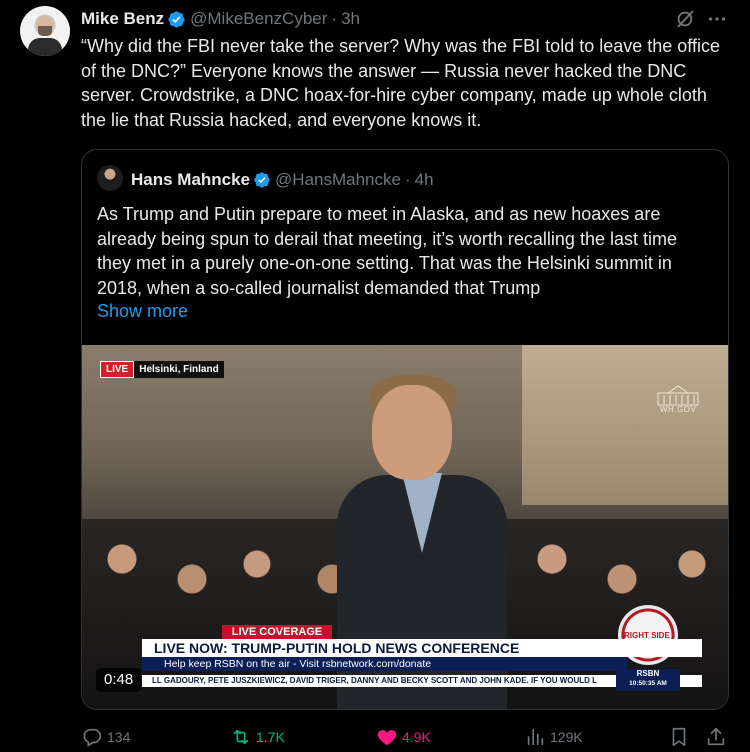 The height and width of the screenshot is (752, 750). I want to click on location-label: Helsinki, Finland, so click(179, 369).